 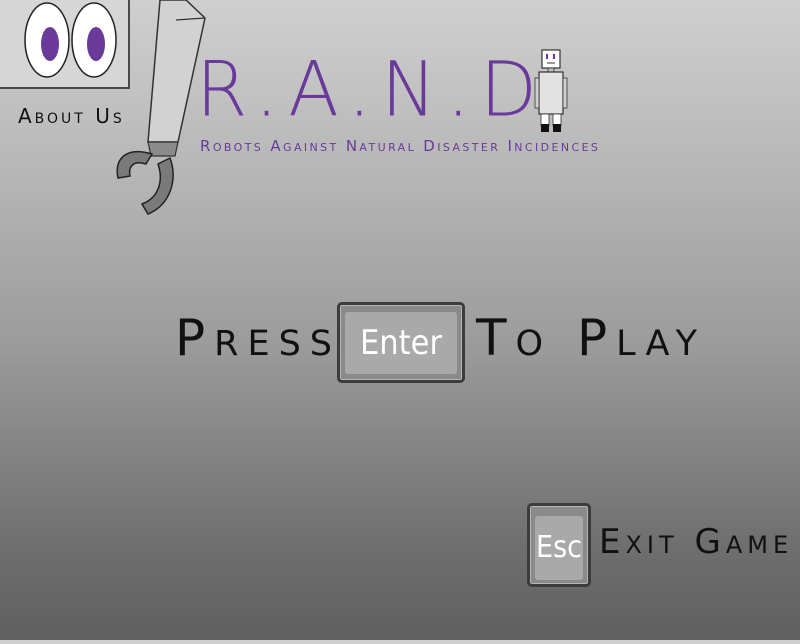 What do you see at coordinates (559, 548) in the screenshot?
I see `esc-key-label: Esc` at bounding box center [559, 548].